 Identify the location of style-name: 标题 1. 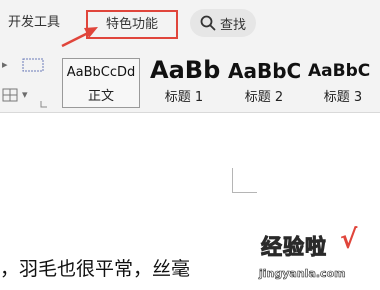
(184, 97).